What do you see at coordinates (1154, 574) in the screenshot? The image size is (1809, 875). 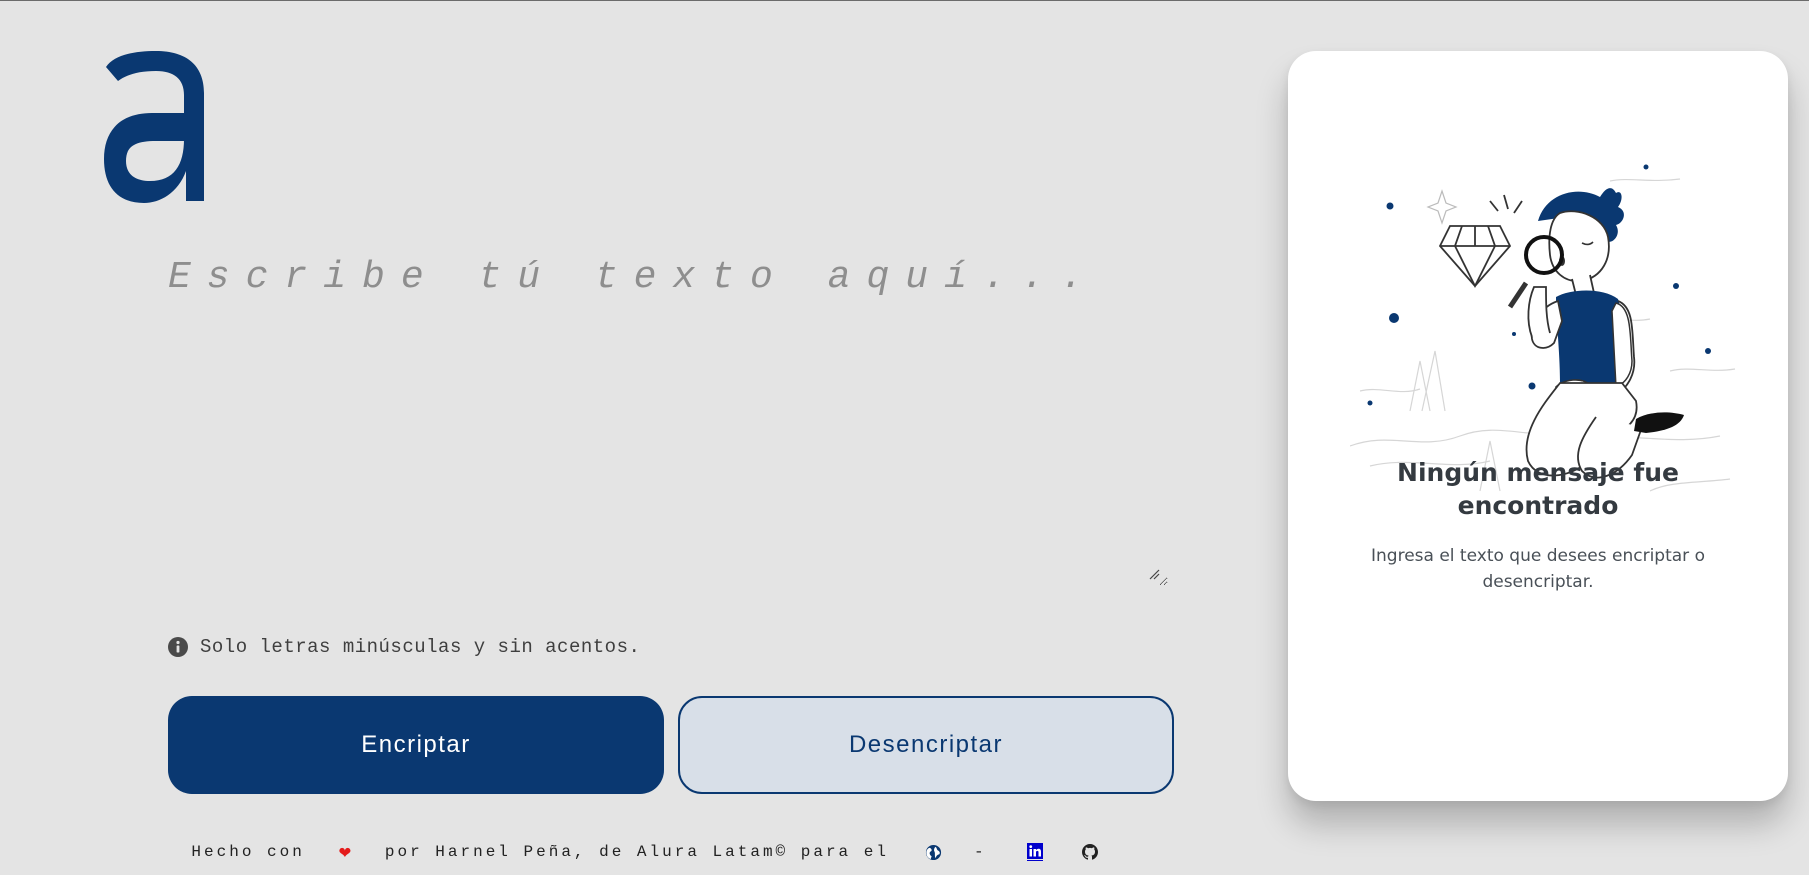 I see `resize-handle-icon` at bounding box center [1154, 574].